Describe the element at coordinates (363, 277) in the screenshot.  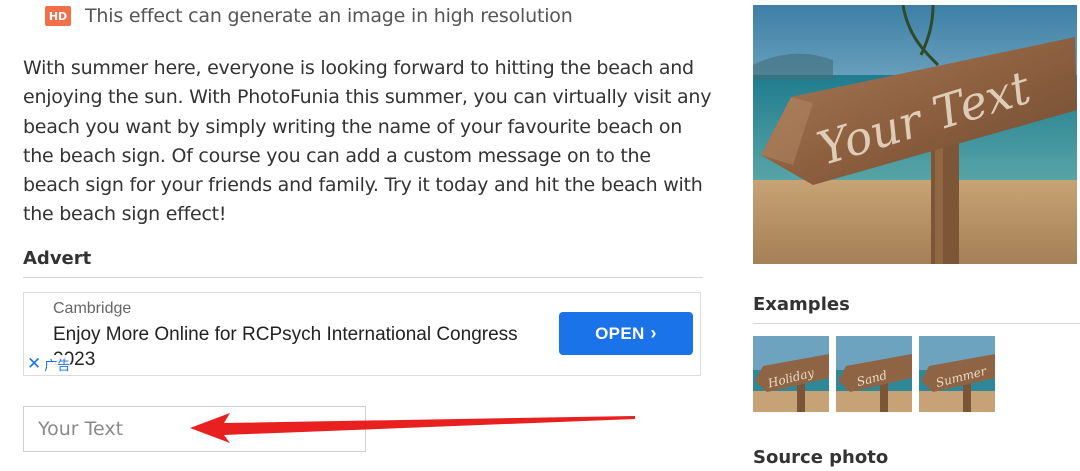
I see `advert-divider` at that location.